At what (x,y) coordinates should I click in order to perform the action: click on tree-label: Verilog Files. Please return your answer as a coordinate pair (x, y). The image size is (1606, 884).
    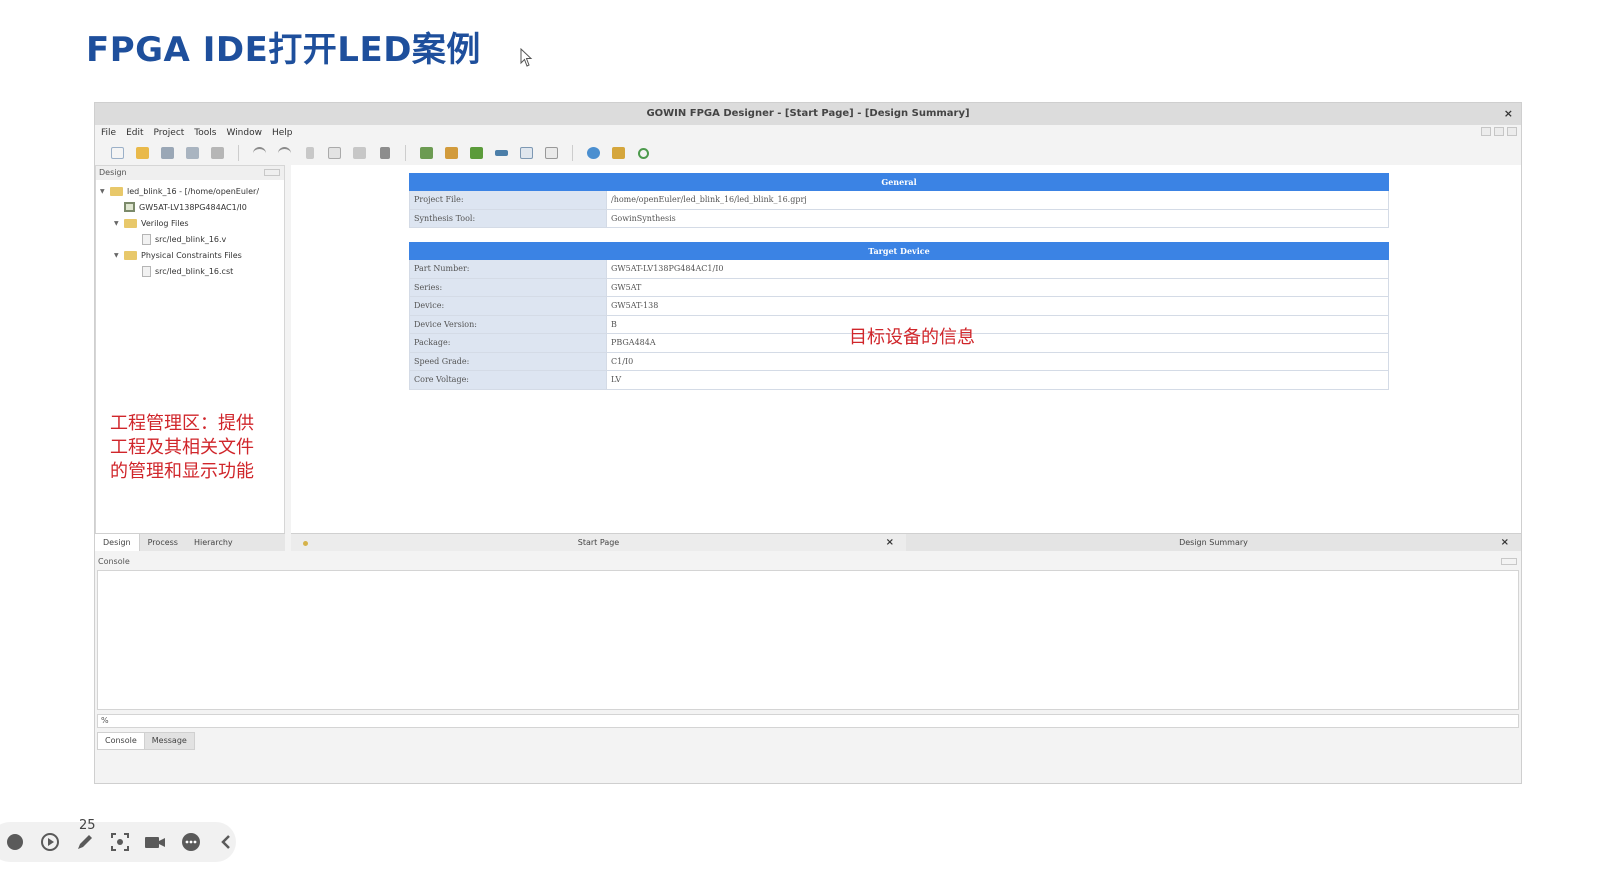
    Looking at the image, I should click on (165, 223).